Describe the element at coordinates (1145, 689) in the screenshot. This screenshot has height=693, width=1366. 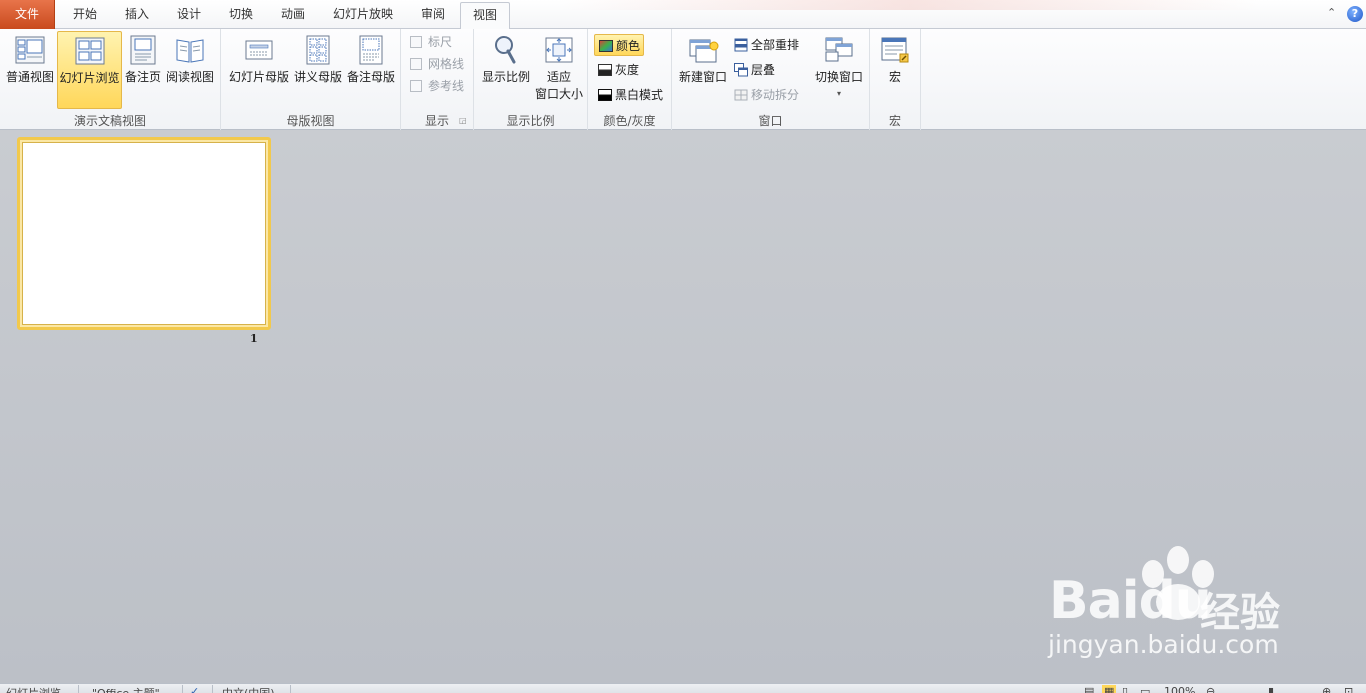
I see `status-slideshow-icon: ▭` at that location.